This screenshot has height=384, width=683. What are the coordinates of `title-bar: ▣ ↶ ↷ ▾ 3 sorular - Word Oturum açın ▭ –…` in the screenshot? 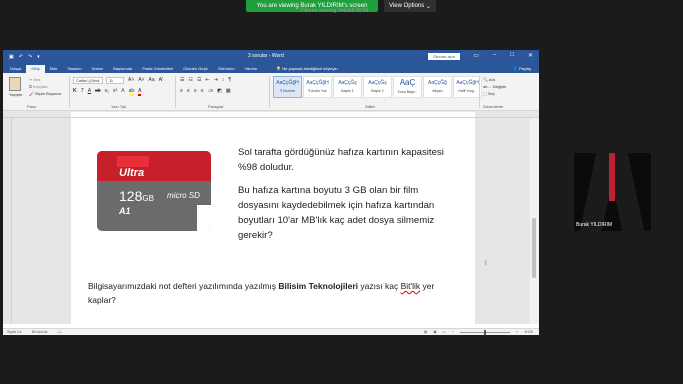 It's located at (271, 56).